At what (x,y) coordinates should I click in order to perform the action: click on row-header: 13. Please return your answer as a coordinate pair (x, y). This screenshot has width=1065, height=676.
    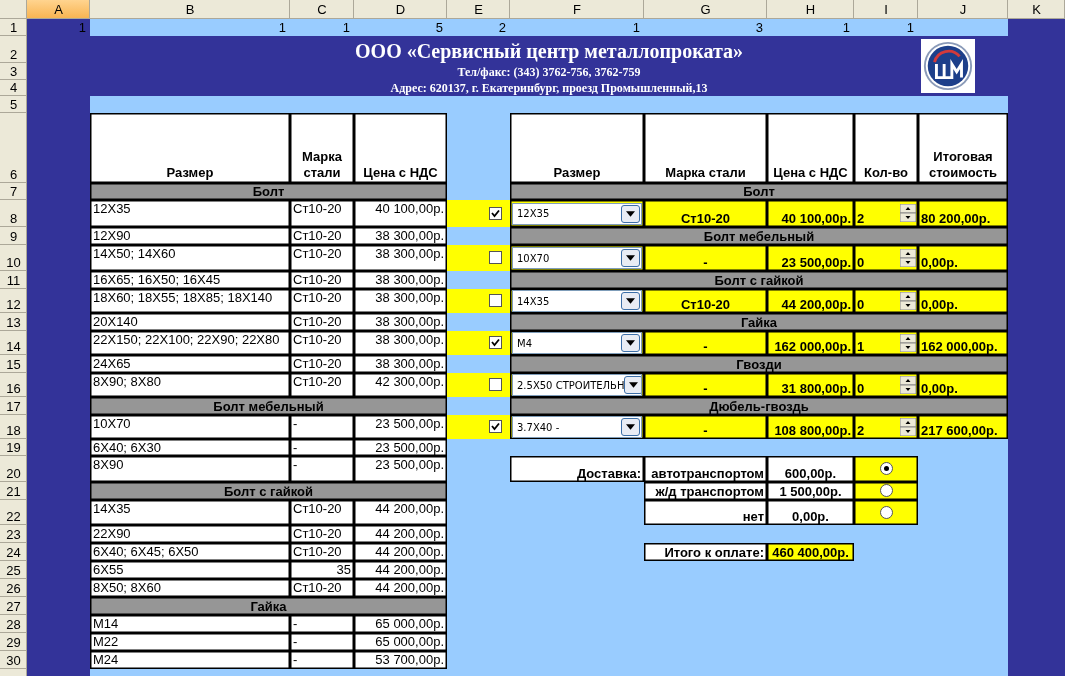
    Looking at the image, I should click on (13, 322).